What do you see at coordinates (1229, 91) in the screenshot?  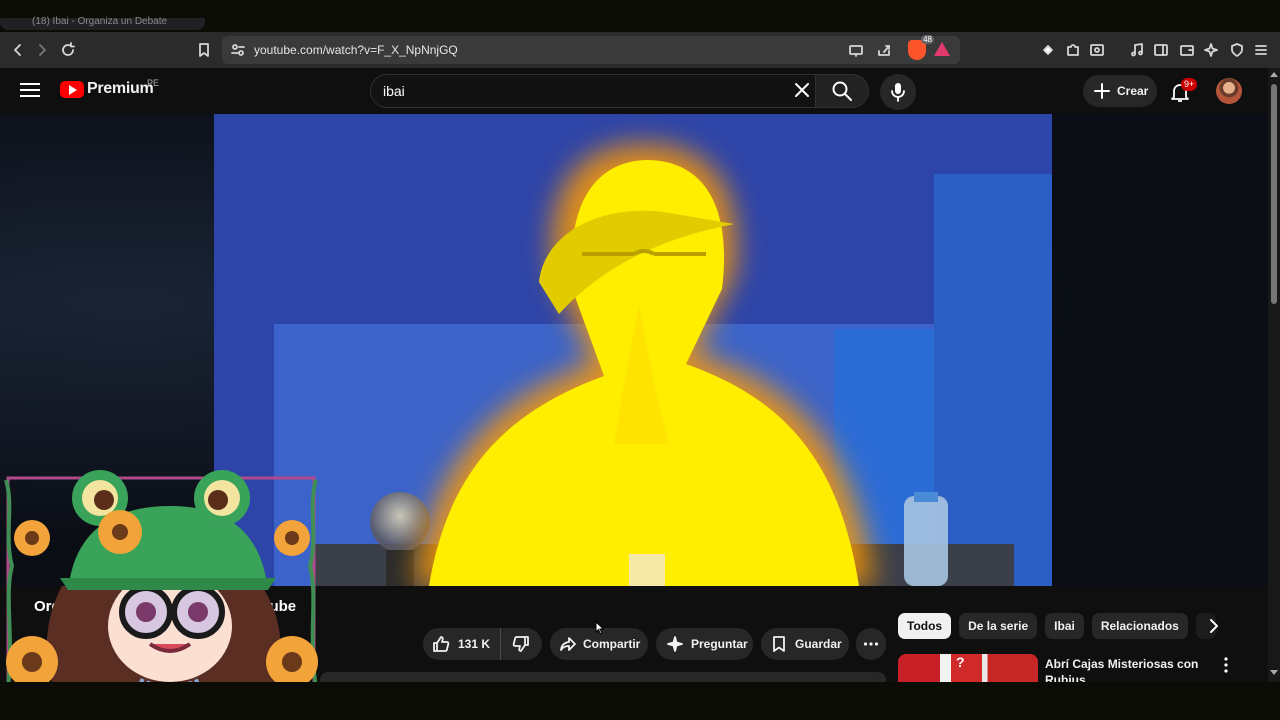 I see `avatar` at bounding box center [1229, 91].